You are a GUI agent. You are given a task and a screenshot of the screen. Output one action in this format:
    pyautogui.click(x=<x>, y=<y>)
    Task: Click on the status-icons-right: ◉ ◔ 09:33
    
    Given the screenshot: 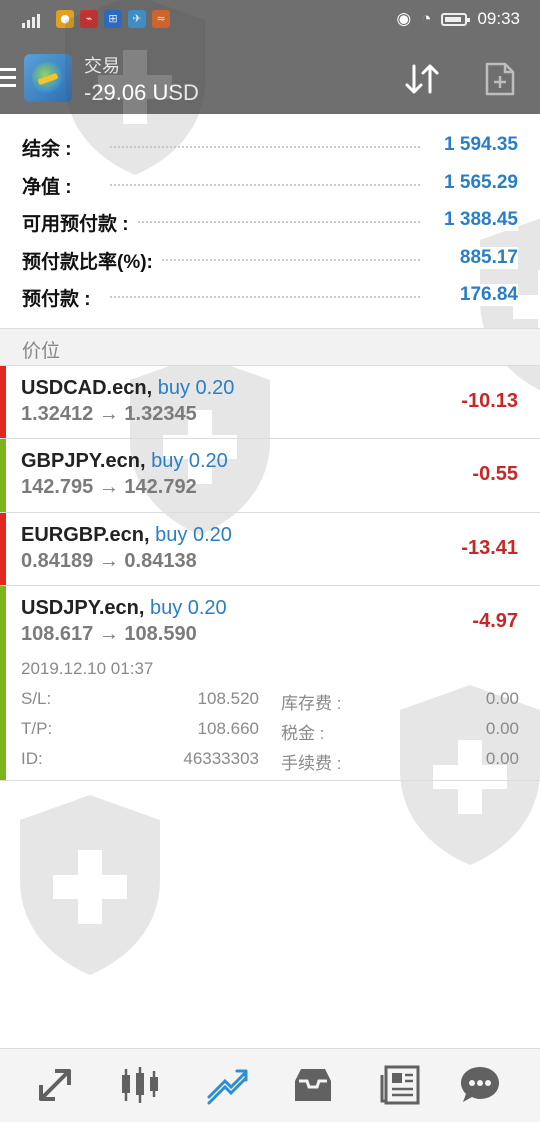 What is the action you would take?
    pyautogui.click(x=458, y=19)
    